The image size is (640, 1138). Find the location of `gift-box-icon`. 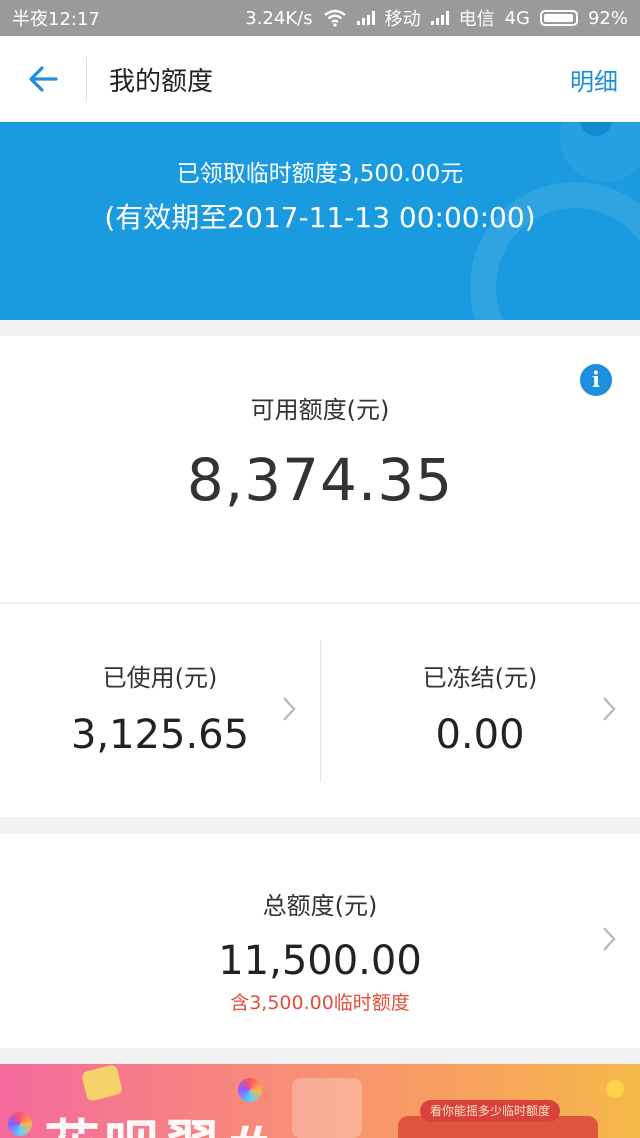

gift-box-icon is located at coordinates (327, 1108).